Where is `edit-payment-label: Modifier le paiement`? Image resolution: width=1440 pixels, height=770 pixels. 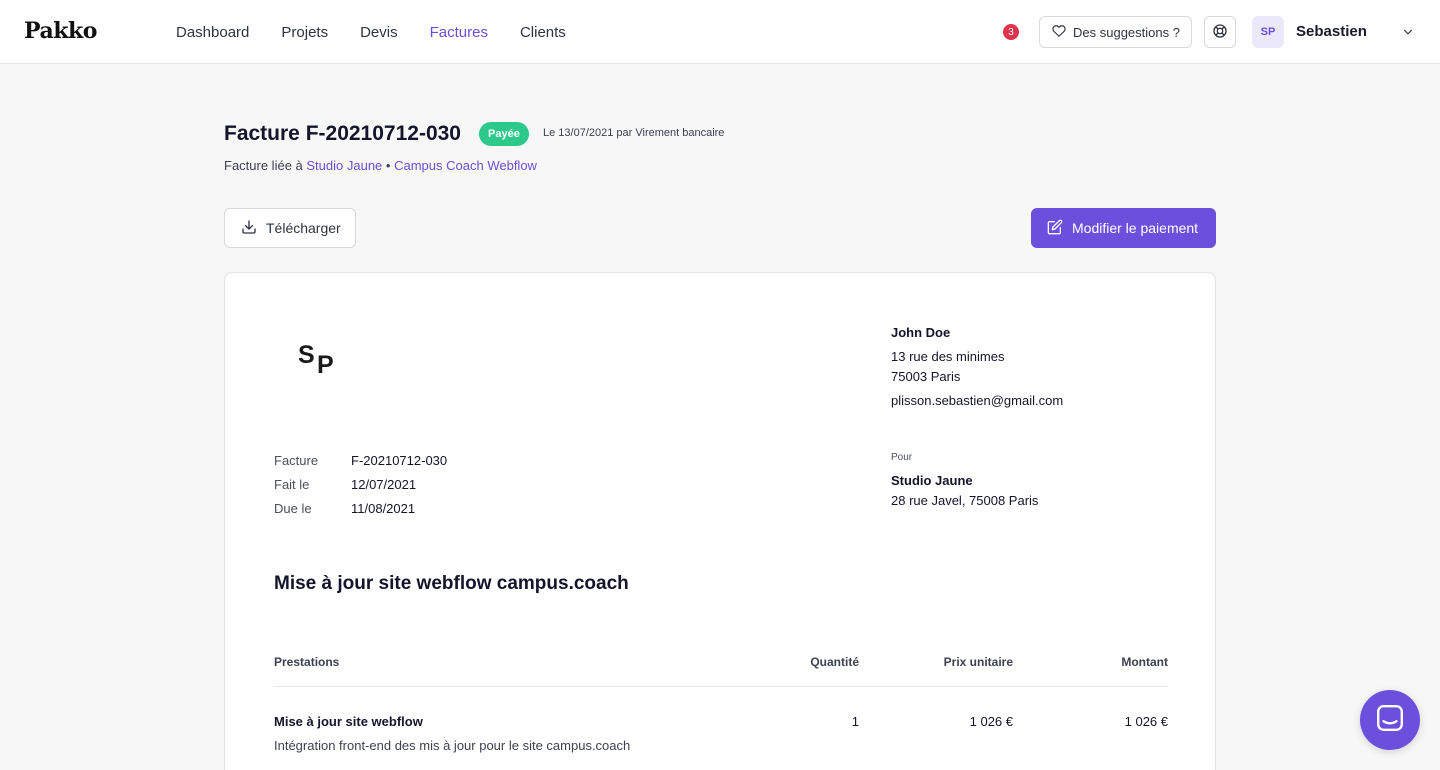 edit-payment-label: Modifier le paiement is located at coordinates (1135, 228).